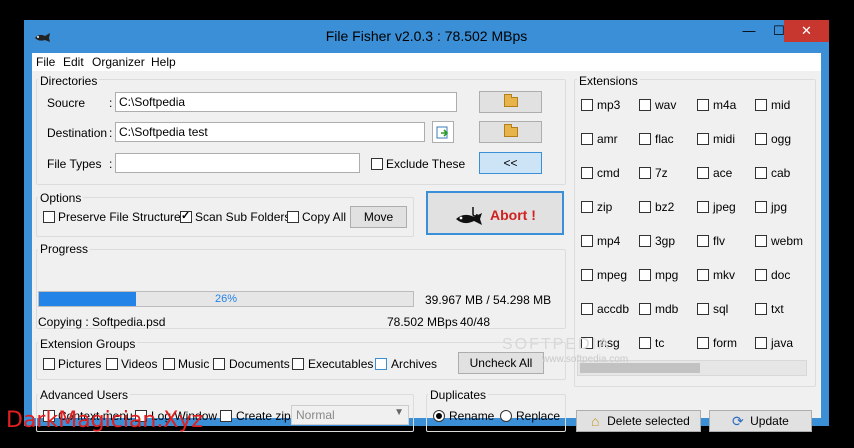 The image size is (854, 448). I want to click on ext-amr-checkbox, so click(587, 139).